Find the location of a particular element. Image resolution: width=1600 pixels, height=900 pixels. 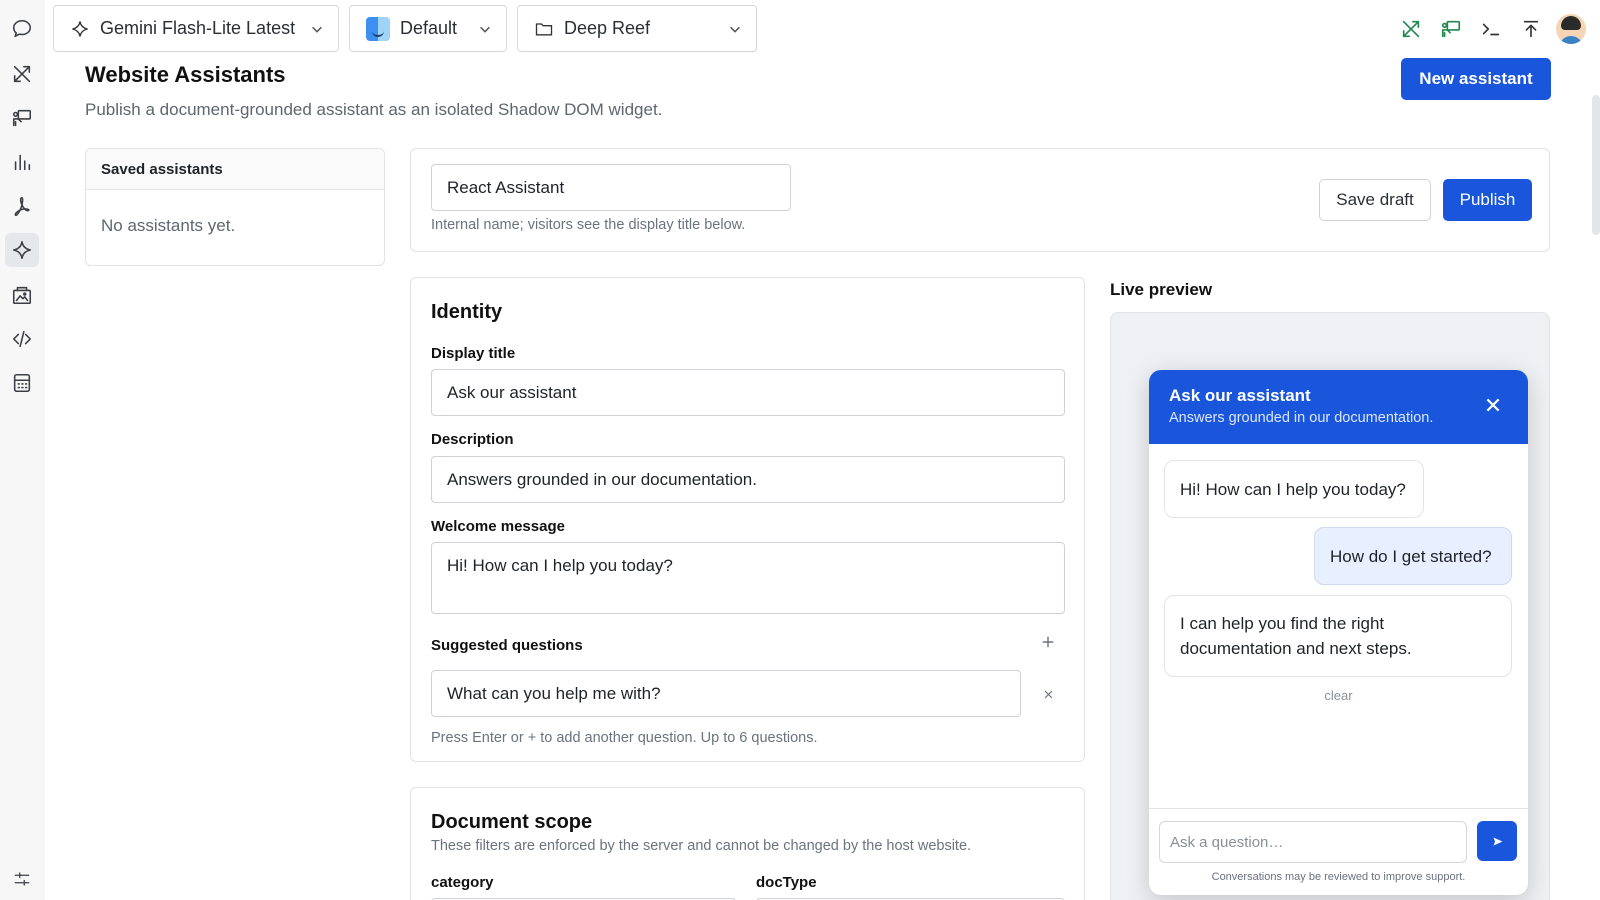

page-scrollbar is located at coordinates (1596, 165).